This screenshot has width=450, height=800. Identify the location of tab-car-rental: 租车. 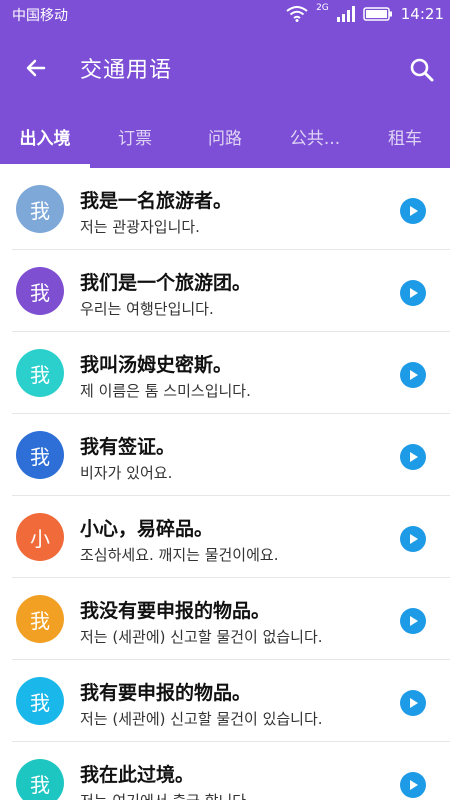
(405, 136).